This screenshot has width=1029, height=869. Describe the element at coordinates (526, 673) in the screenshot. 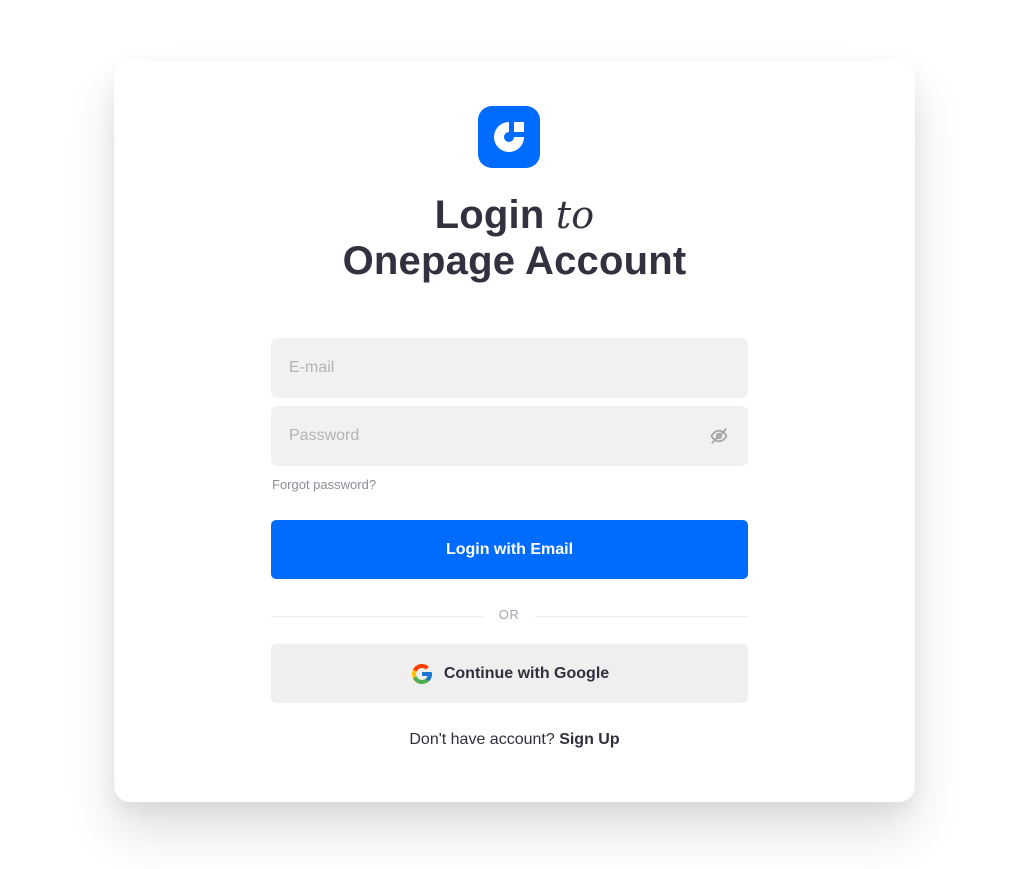

I see `google-button-label: Continue with Google` at that location.